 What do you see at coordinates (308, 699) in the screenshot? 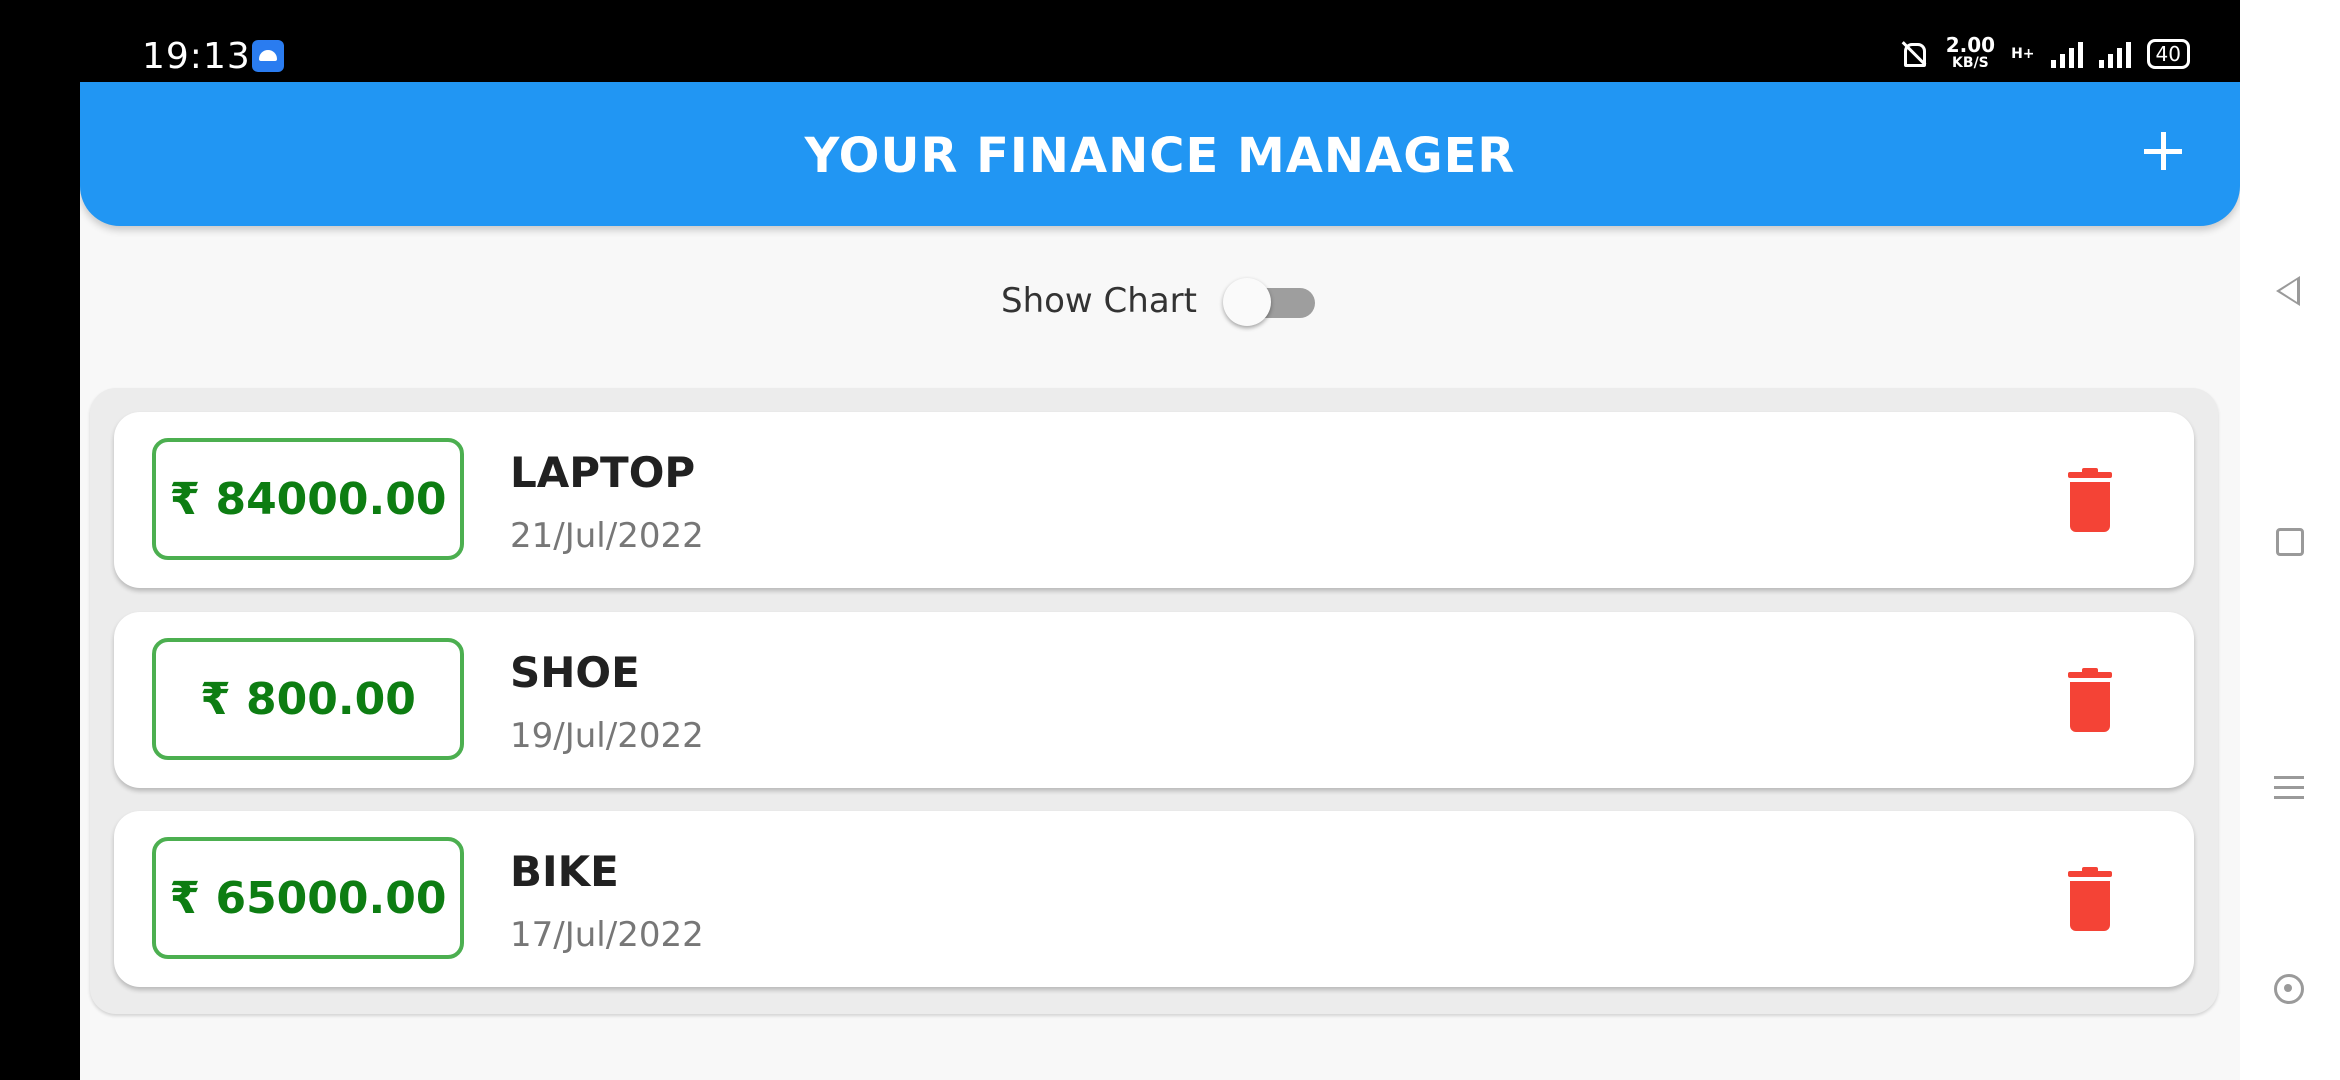
I see `amount-badge: ₹ 800.00` at bounding box center [308, 699].